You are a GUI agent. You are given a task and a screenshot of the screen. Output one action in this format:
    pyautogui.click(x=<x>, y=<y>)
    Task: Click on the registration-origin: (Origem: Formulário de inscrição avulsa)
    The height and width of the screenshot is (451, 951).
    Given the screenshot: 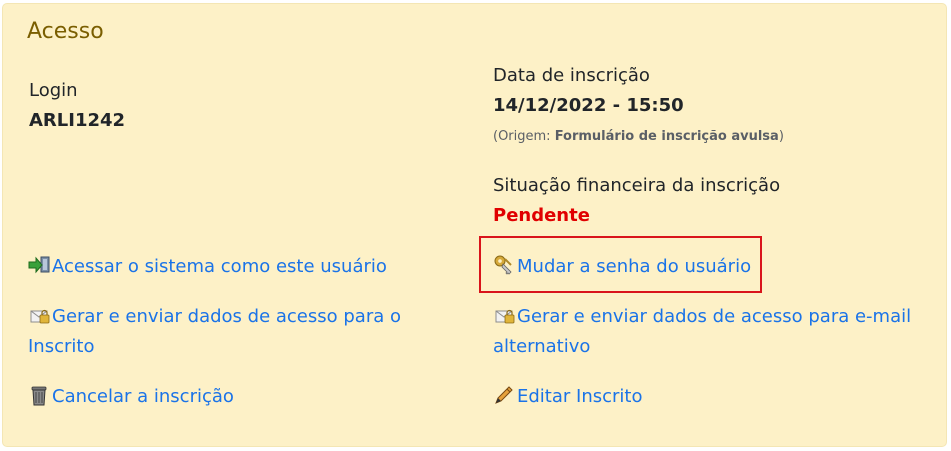 What is the action you would take?
    pyautogui.click(x=638, y=136)
    